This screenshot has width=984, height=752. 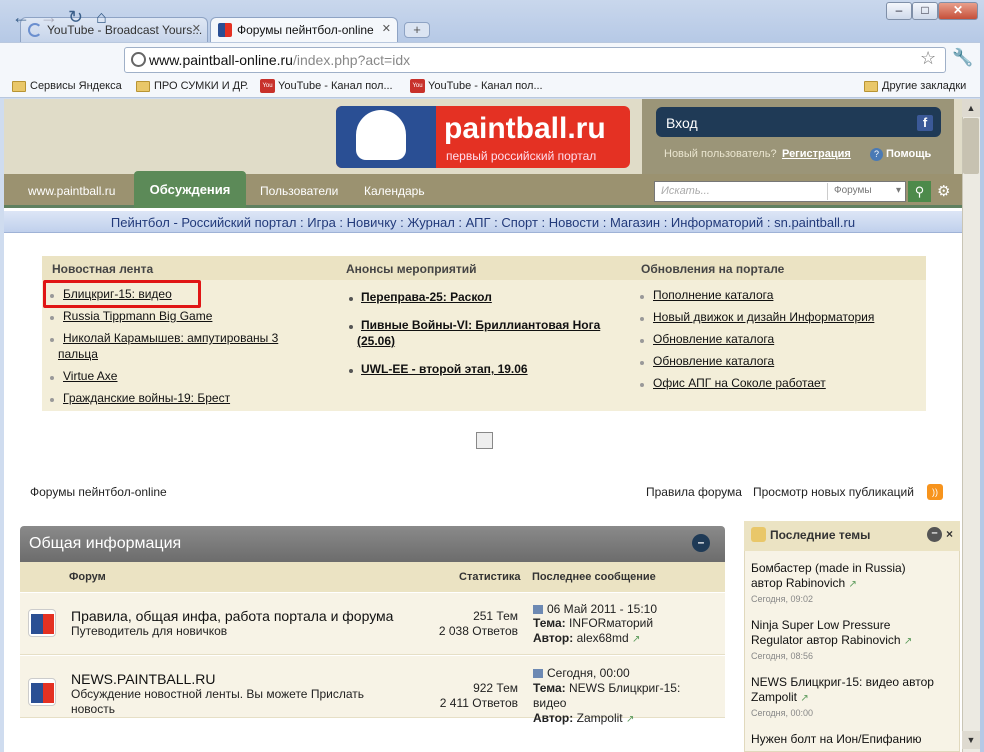 What do you see at coordinates (93, 709) in the screenshot?
I see `forum-desc-line2: новость` at bounding box center [93, 709].